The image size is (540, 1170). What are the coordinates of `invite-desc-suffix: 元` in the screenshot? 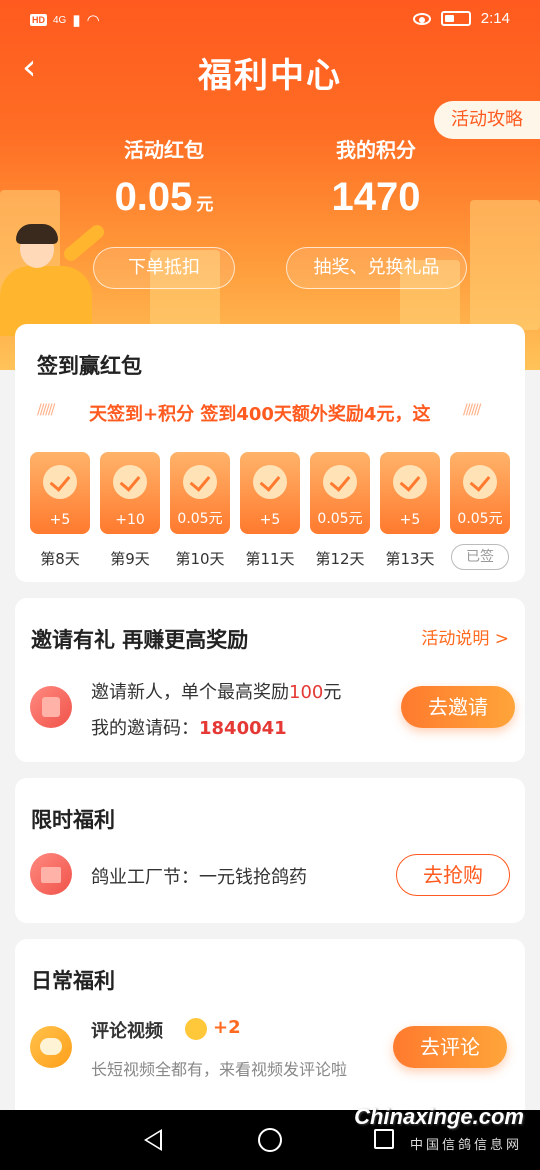 It's located at (332, 692).